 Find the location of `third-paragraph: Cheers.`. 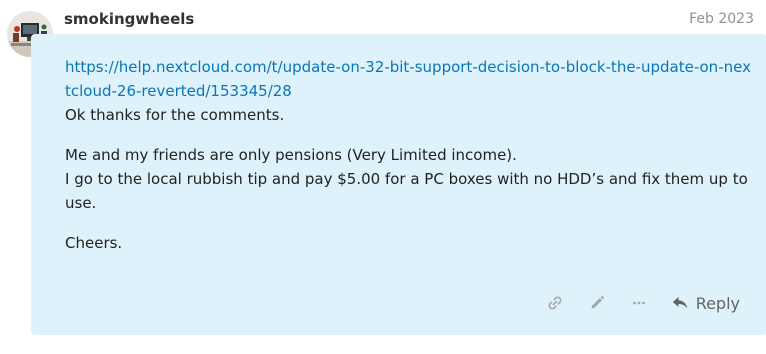

third-paragraph: Cheers. is located at coordinates (94, 243).